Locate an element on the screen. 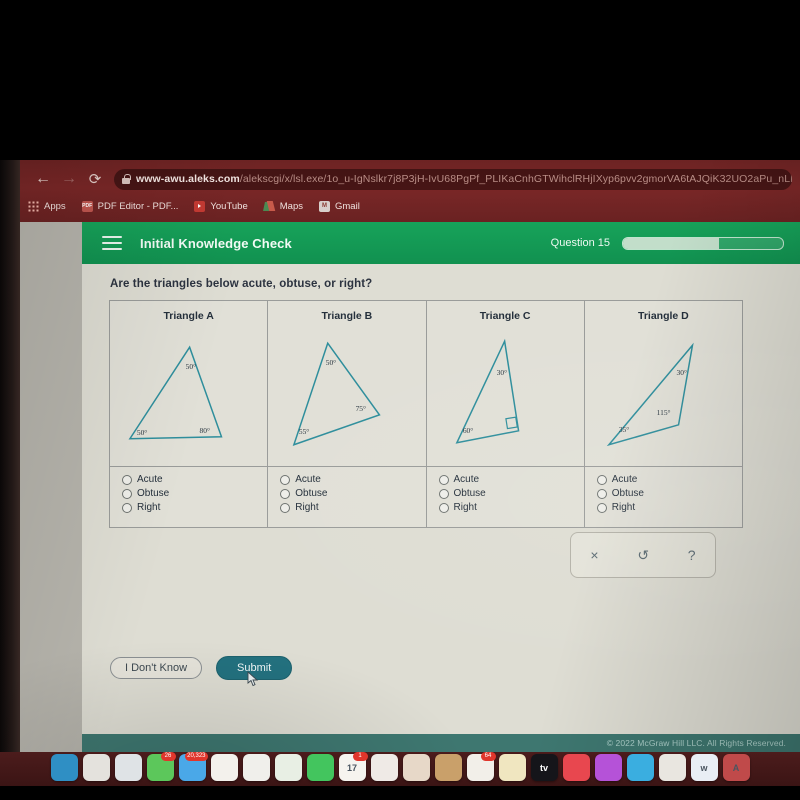 Image resolution: width=800 pixels, height=800 pixels. preview-icon is located at coordinates (672, 767).